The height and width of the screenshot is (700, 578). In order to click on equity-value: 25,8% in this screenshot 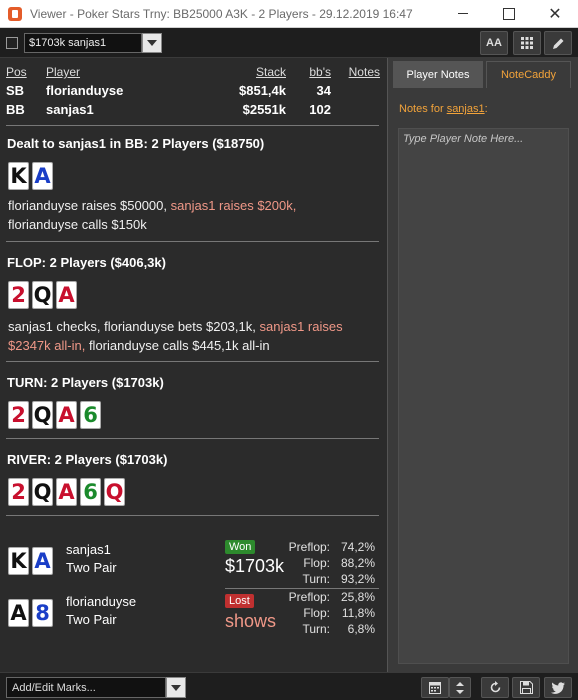, I will do `click(357, 597)`.